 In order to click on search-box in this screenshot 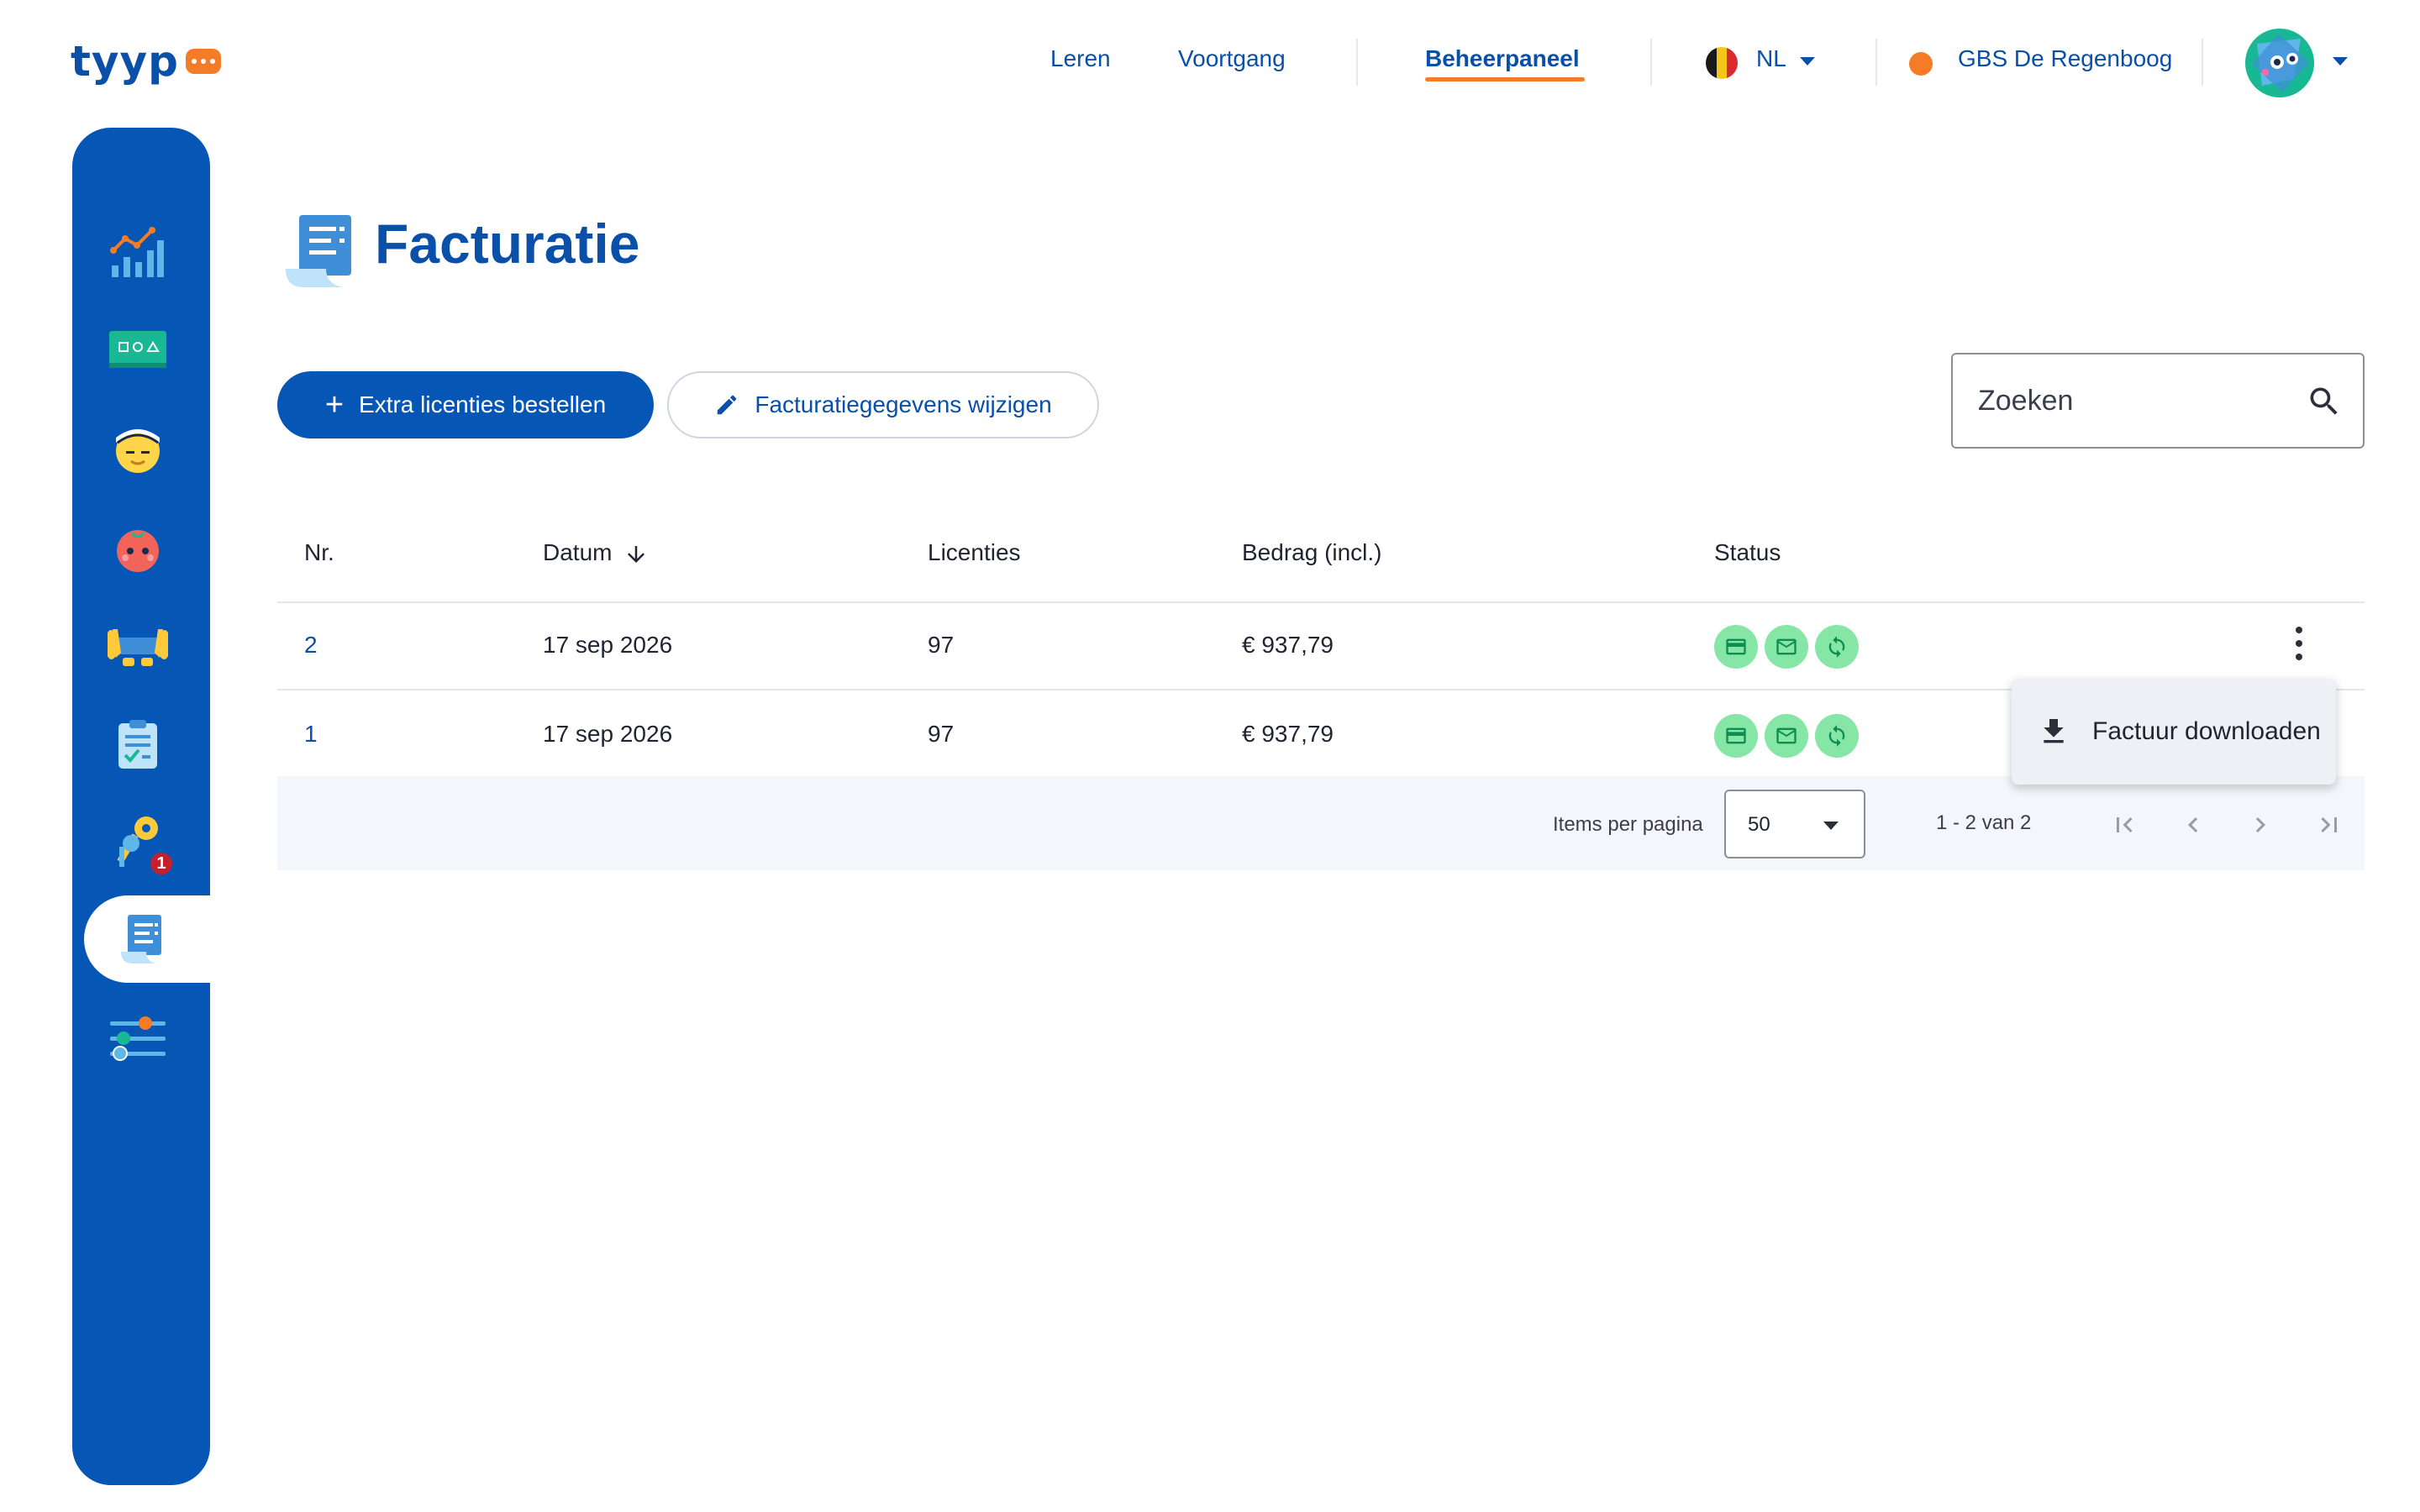, I will do `click(2158, 401)`.